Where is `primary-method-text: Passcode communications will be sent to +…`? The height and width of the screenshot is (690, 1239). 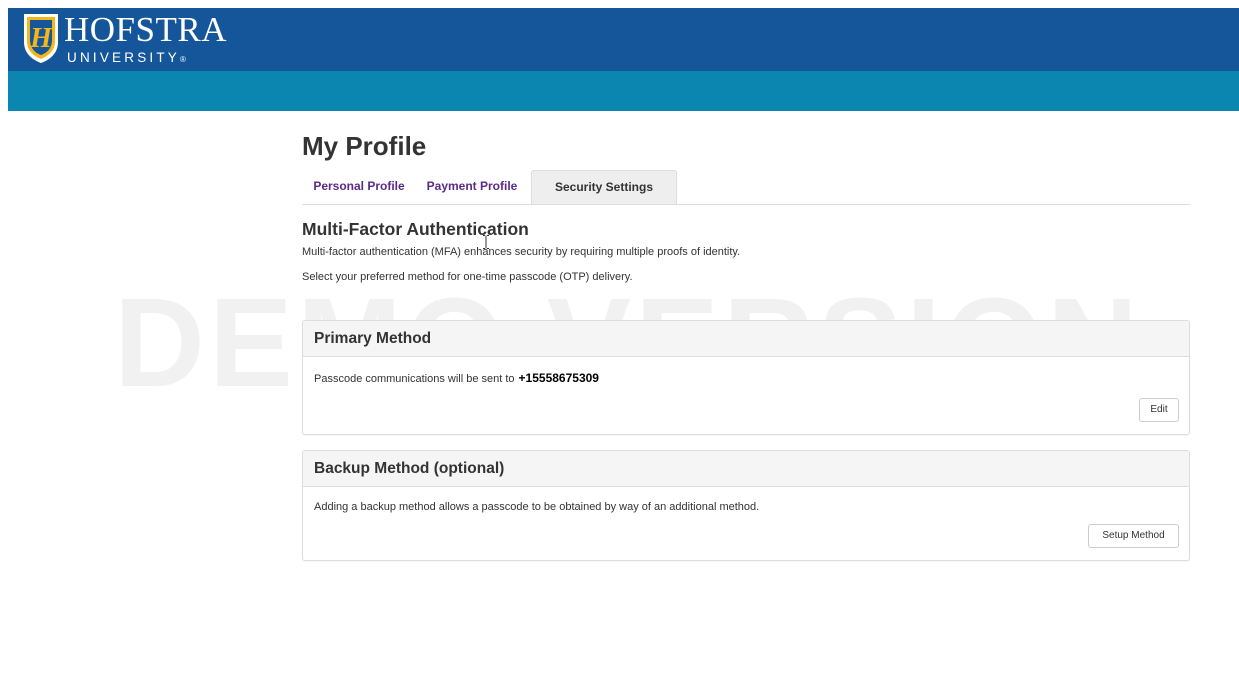 primary-method-text: Passcode communications will be sent to +… is located at coordinates (456, 378).